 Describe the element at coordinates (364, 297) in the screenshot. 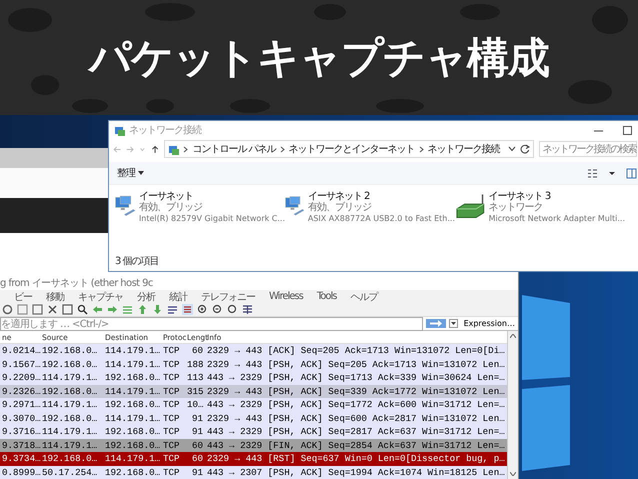

I see `menu-item: ヘルプ` at that location.